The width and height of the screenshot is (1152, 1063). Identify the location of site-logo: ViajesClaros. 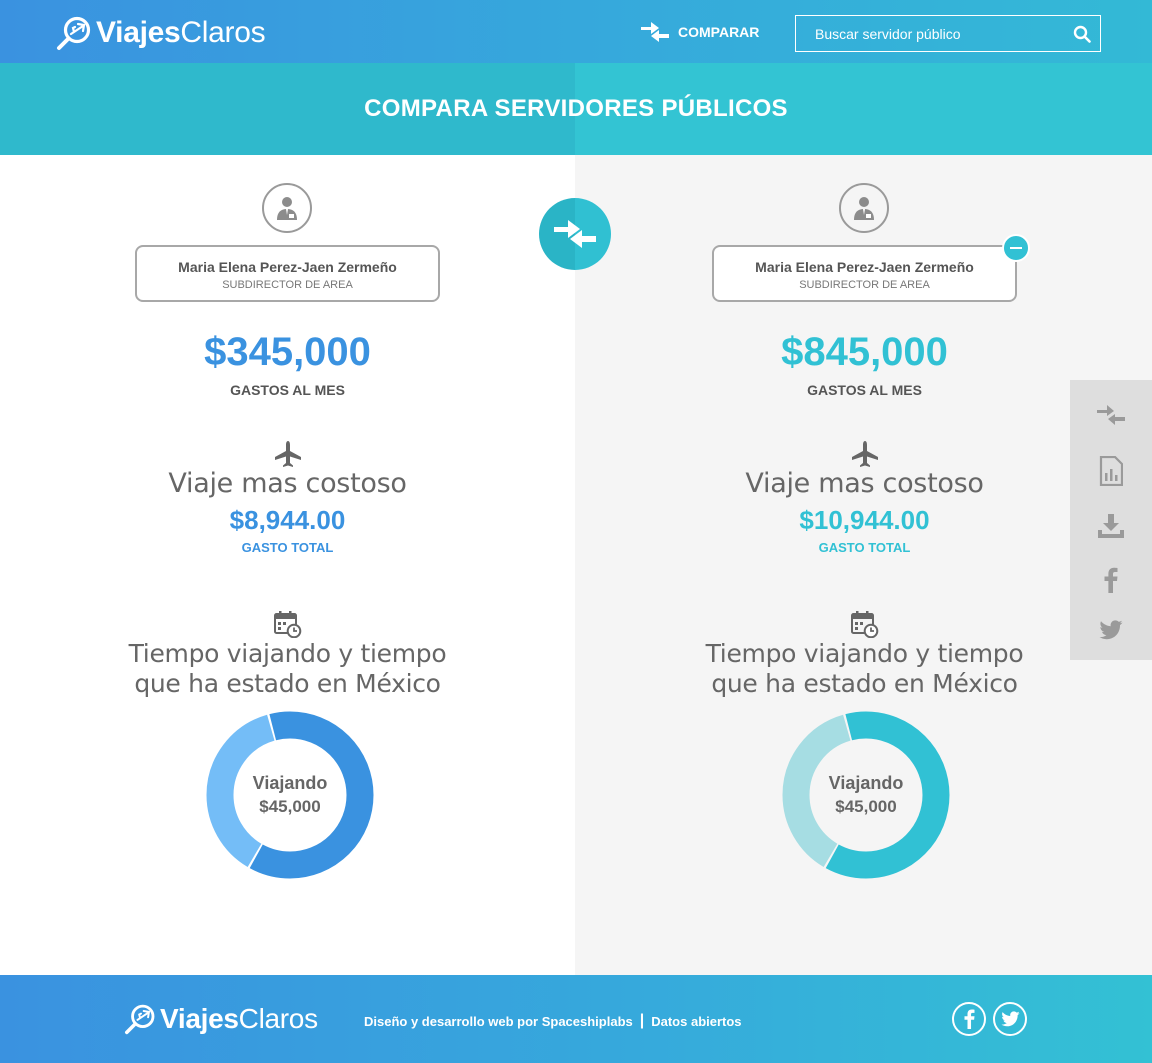
(161, 33).